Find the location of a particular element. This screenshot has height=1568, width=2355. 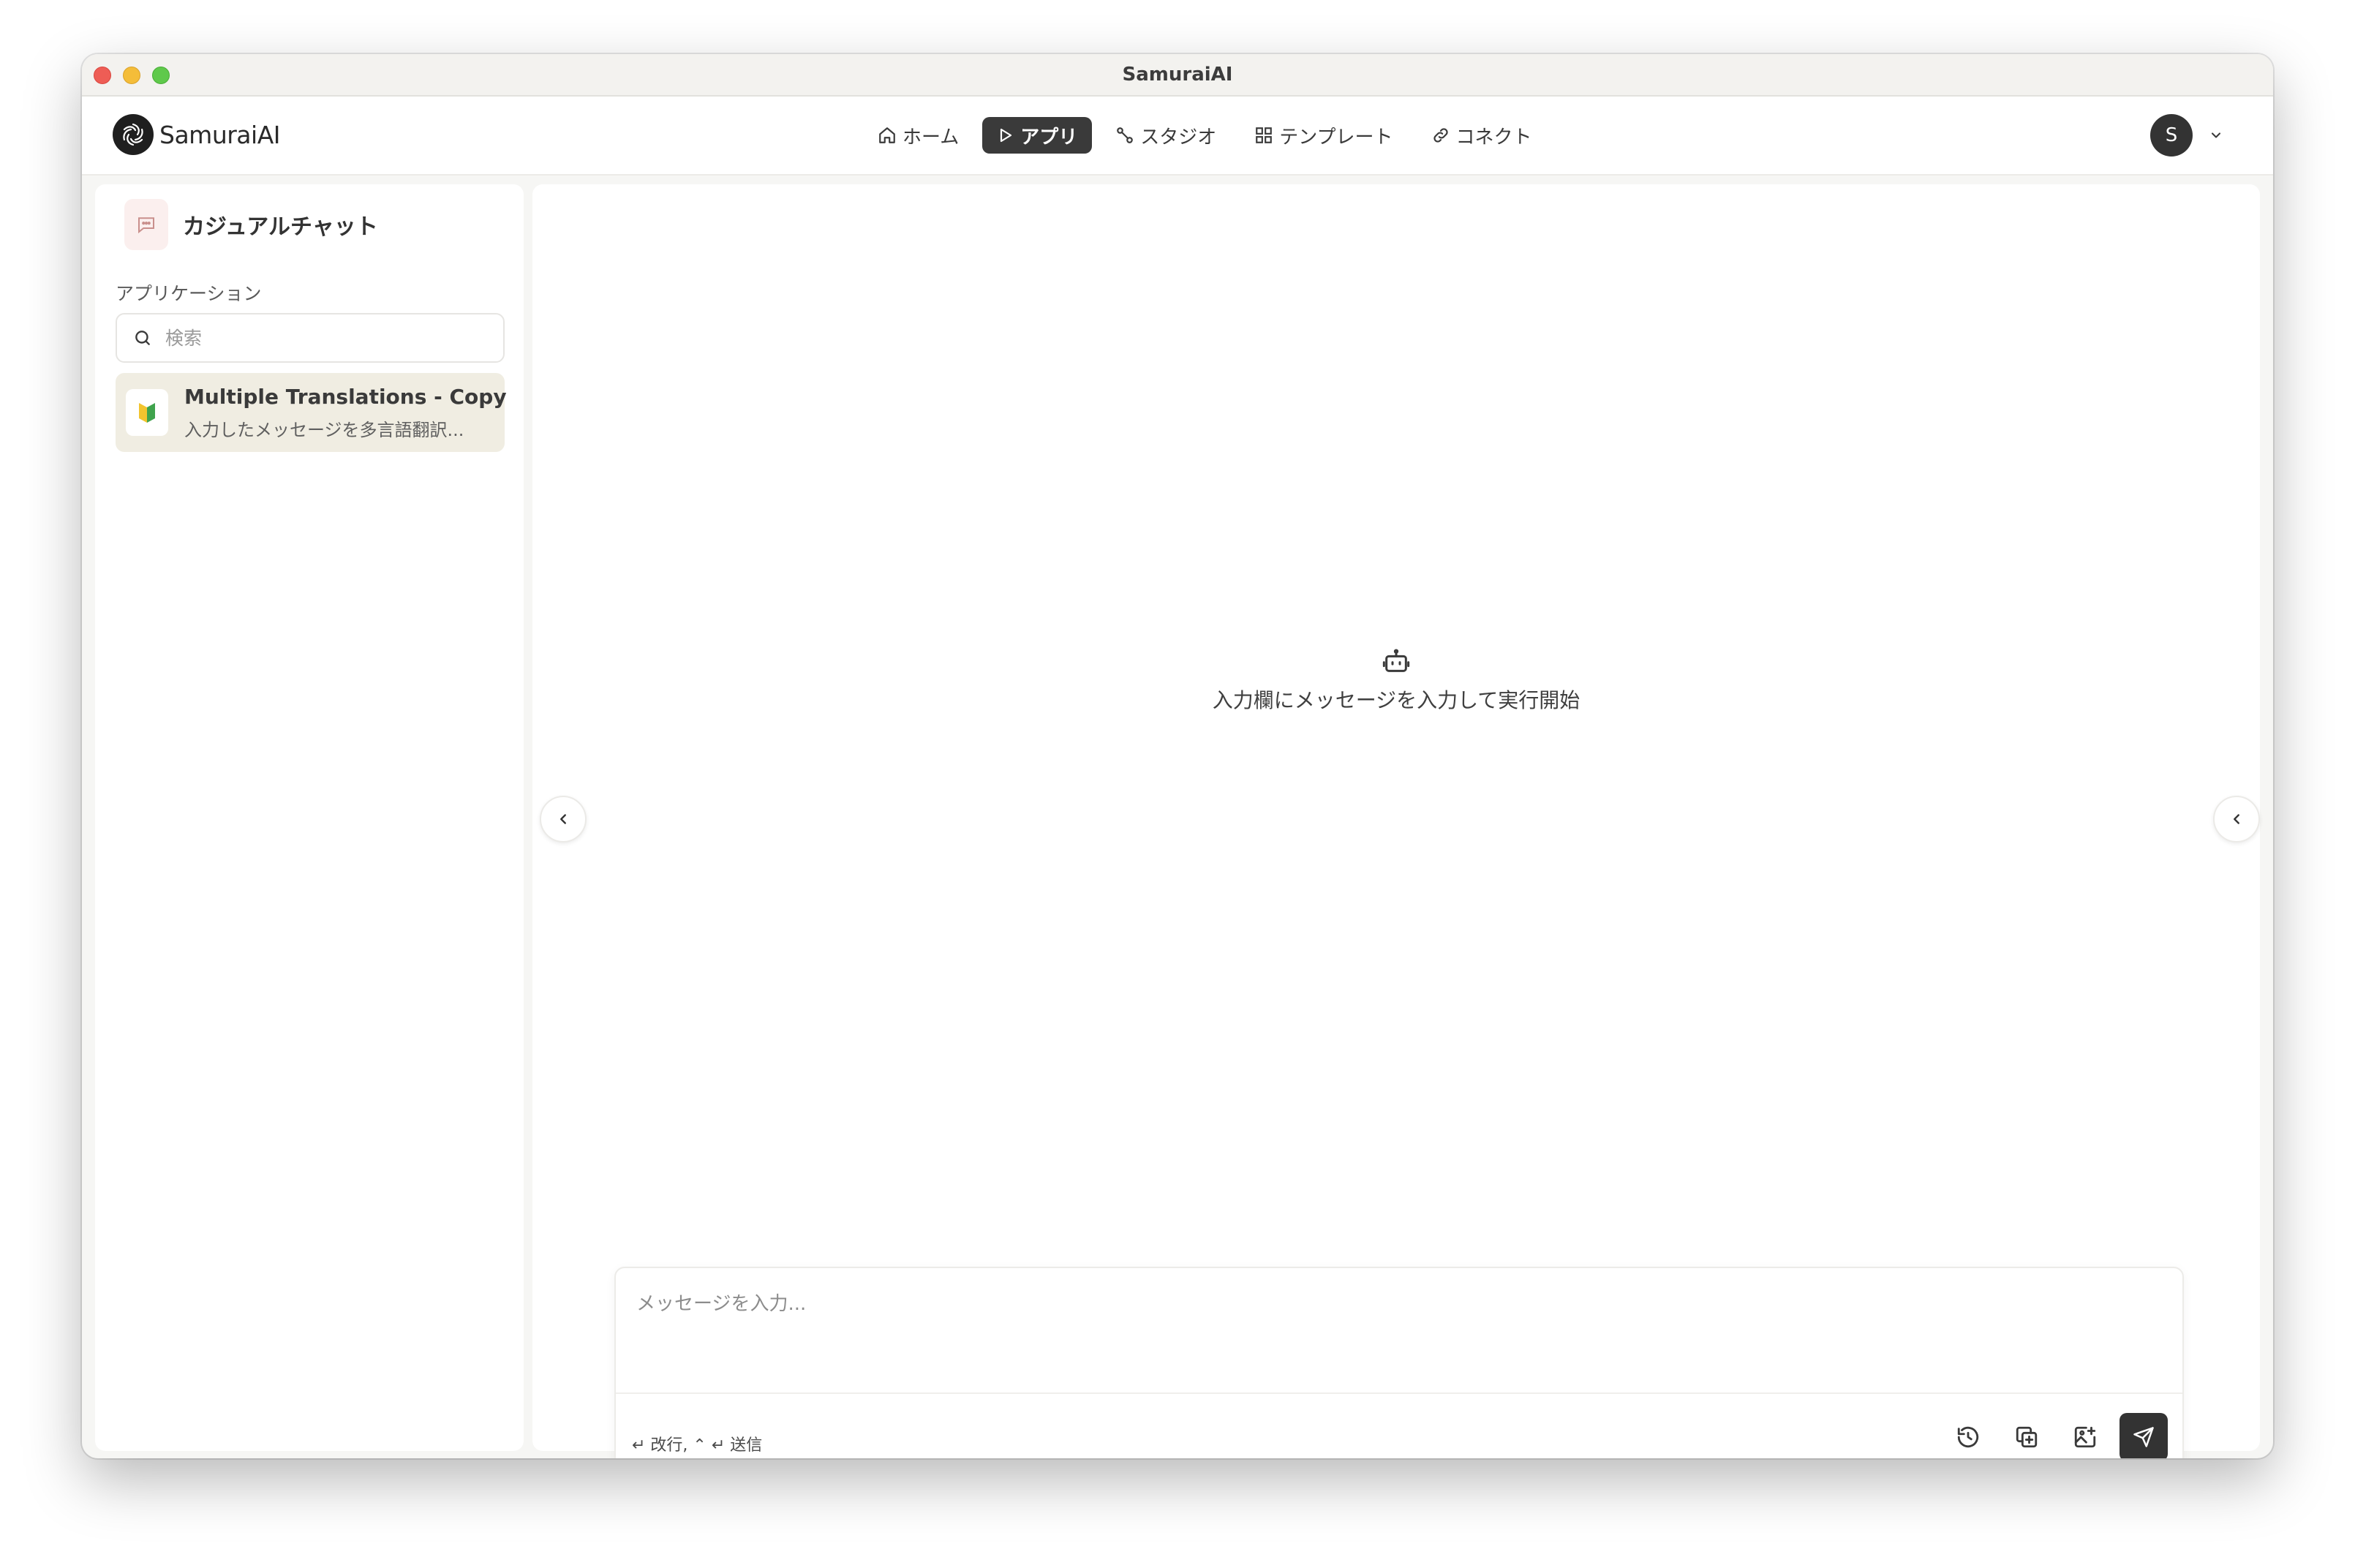

main-nav: ホーム アプリ スタジオ テンプレート コネクト is located at coordinates (1209, 135).